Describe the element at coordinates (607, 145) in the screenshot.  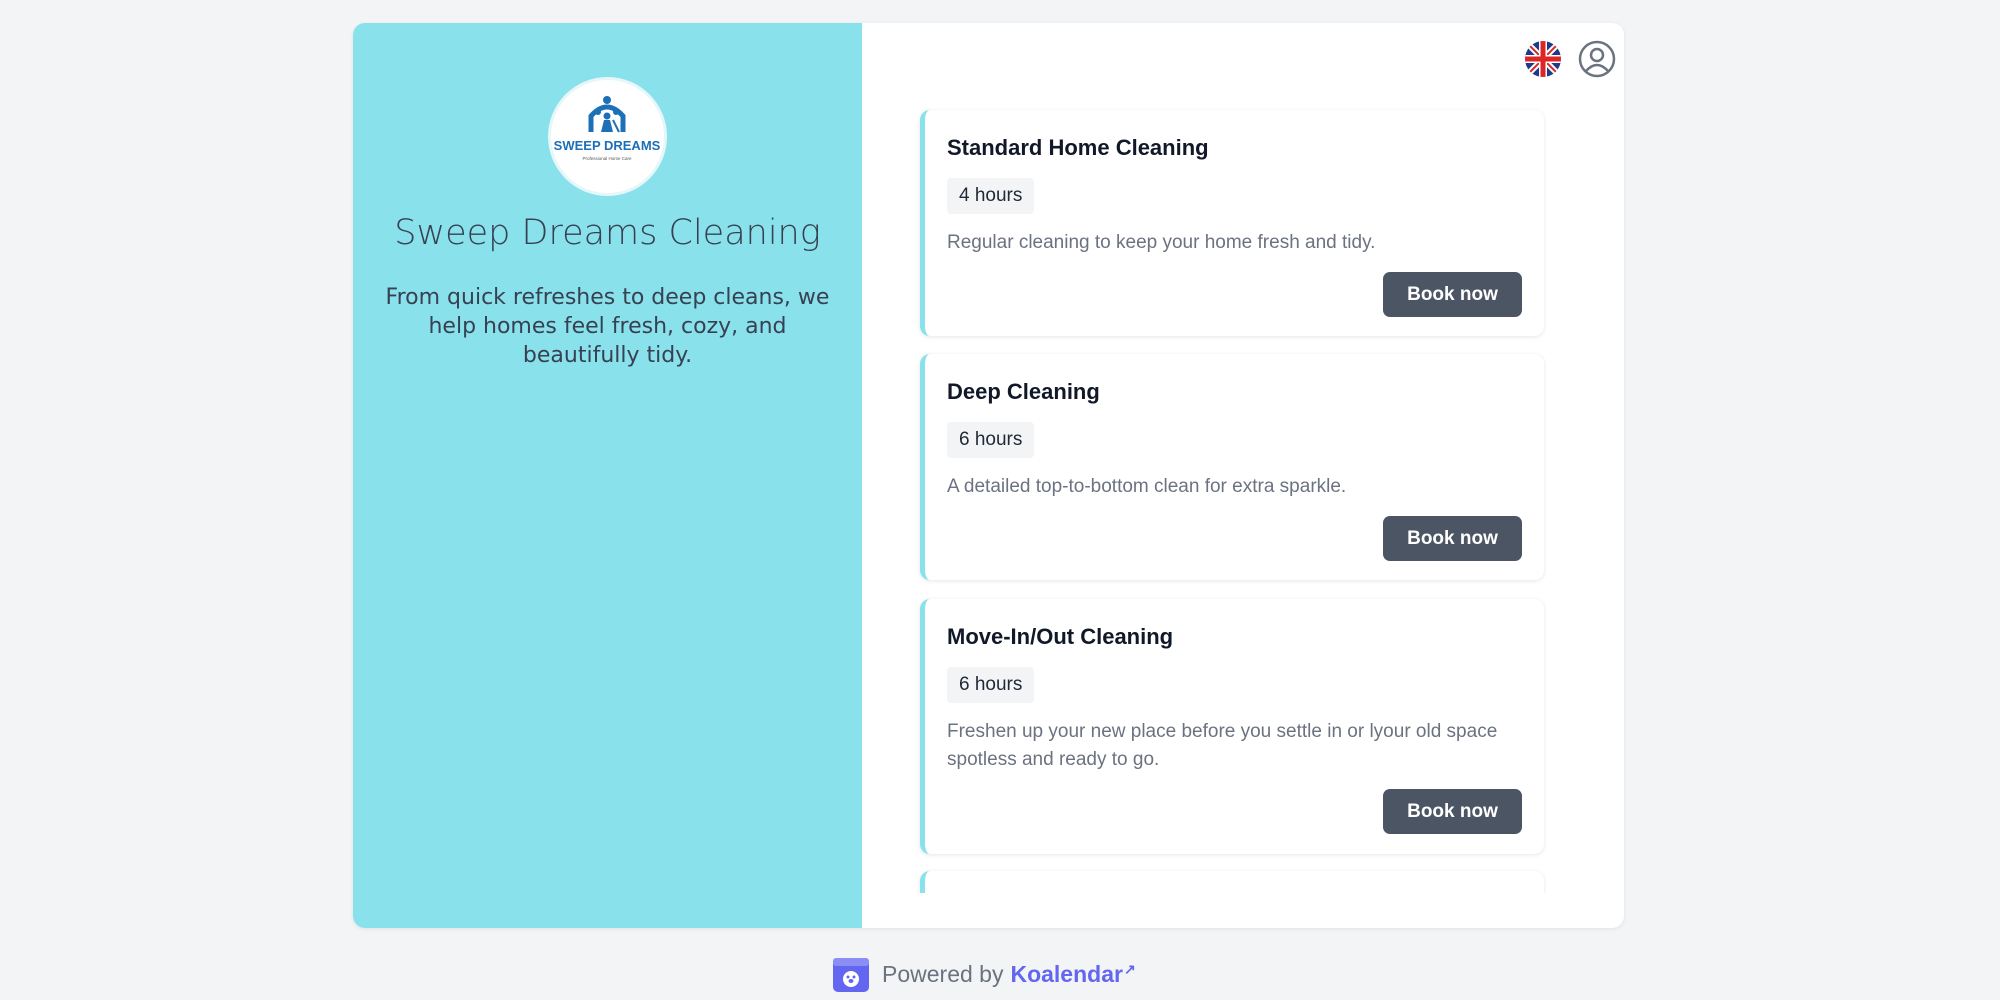
I see `svg-text: SWEEP DREAMS` at that location.